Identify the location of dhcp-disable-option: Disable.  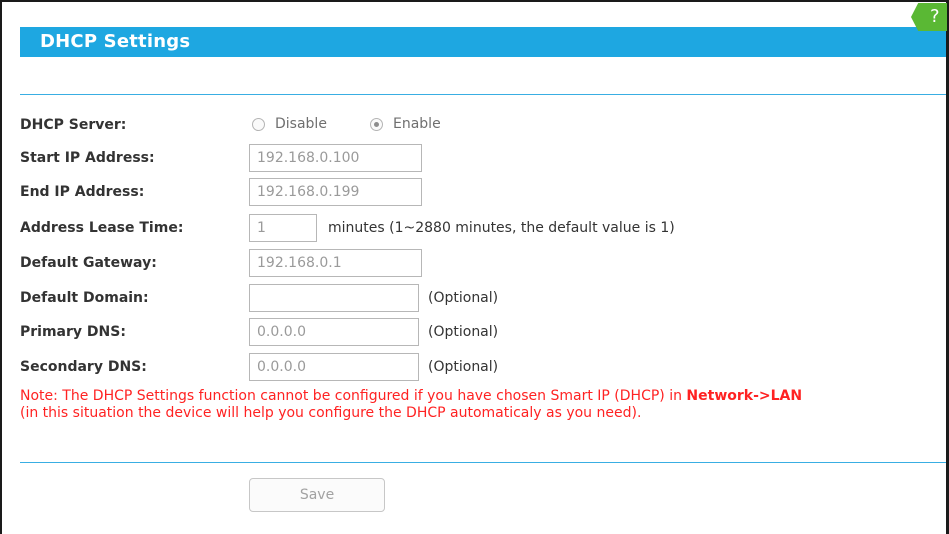
(289, 124).